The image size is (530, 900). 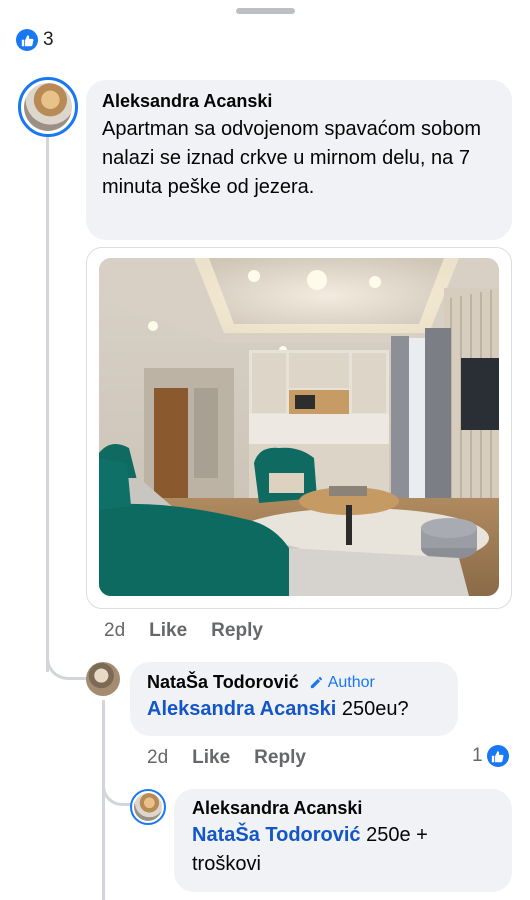 What do you see at coordinates (265, 11) in the screenshot?
I see `sheet-drag-handle` at bounding box center [265, 11].